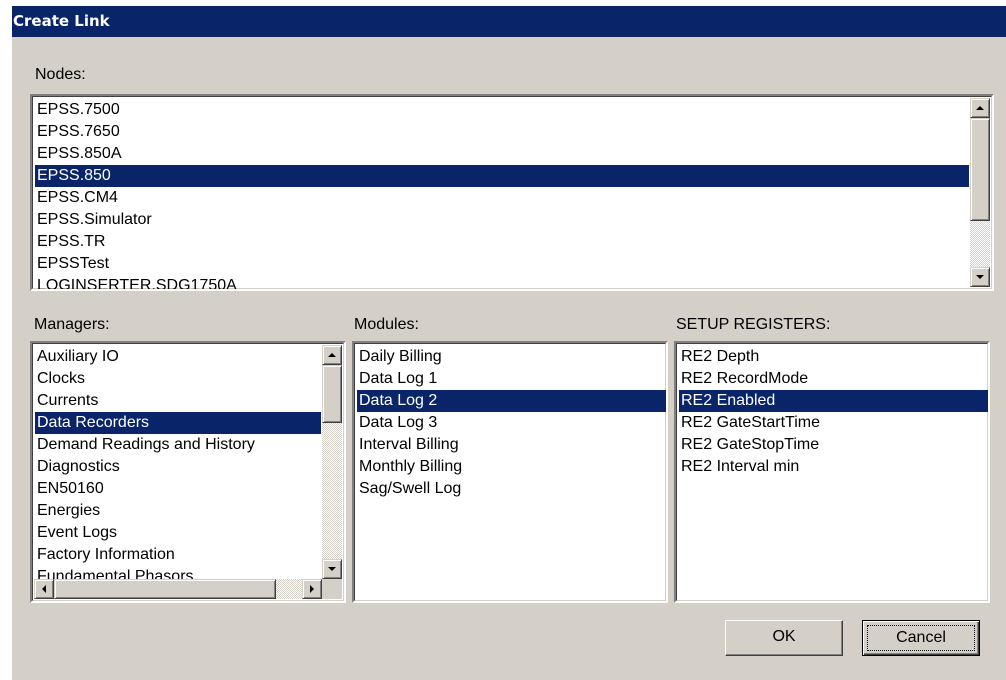  What do you see at coordinates (833, 423) in the screenshot?
I see `registers-list-item: RE2 GateStartTime` at bounding box center [833, 423].